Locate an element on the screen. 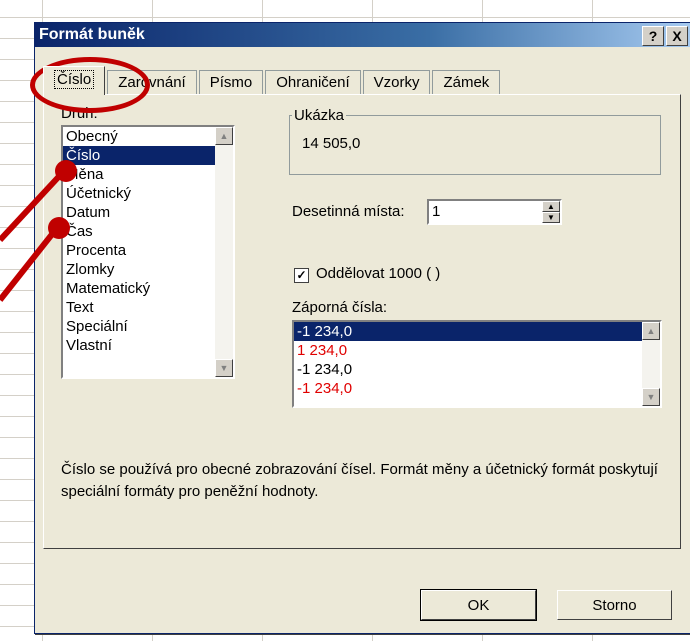  tab-label: Číslo is located at coordinates (74, 79).